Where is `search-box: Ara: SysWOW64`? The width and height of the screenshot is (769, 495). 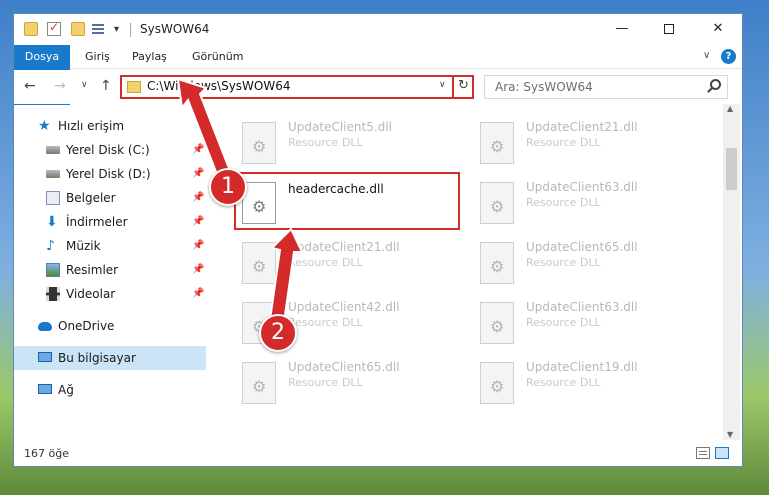
search-box: Ara: SysWOW64 is located at coordinates (606, 87).